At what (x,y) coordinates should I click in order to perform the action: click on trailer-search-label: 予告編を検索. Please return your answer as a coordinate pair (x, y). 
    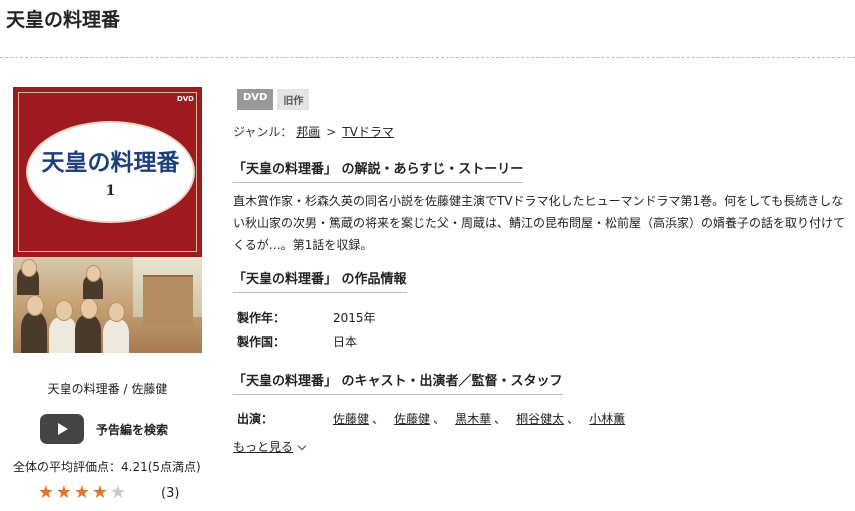
    Looking at the image, I should click on (132, 429).